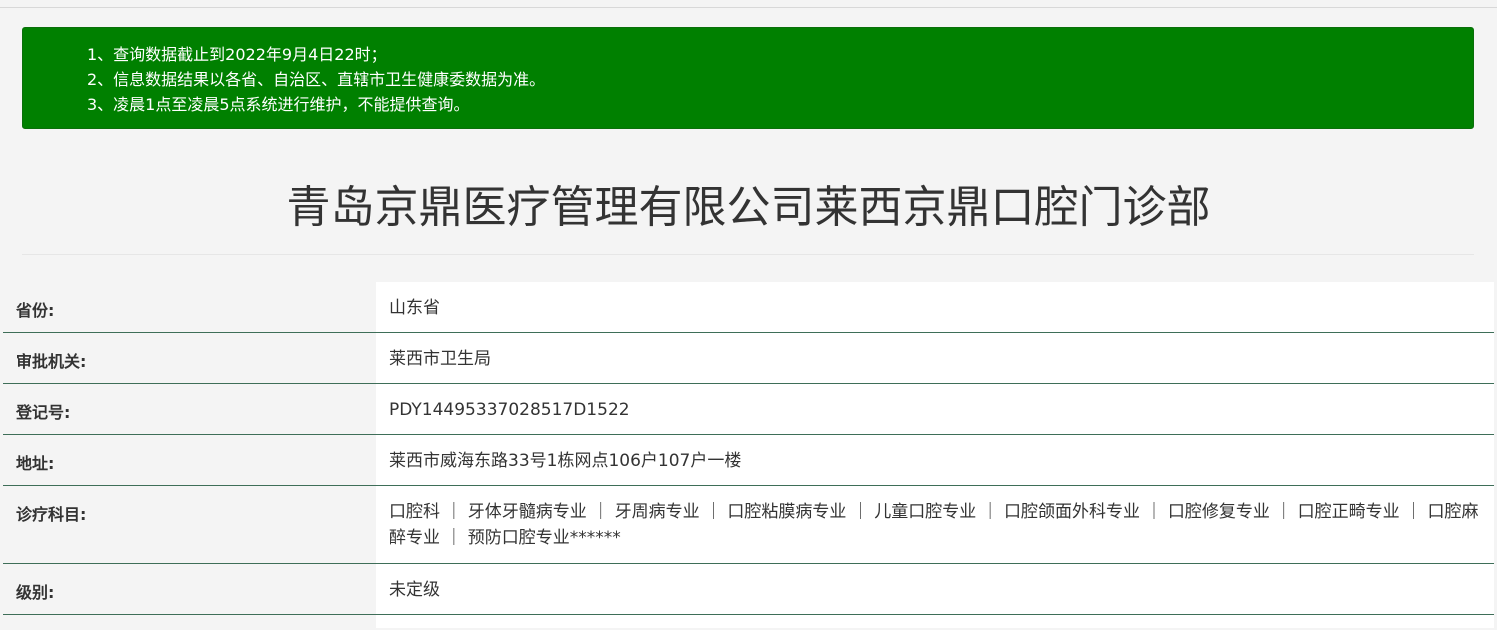 The image size is (1497, 630). What do you see at coordinates (189, 622) in the screenshot?
I see `row-label-empty` at bounding box center [189, 622].